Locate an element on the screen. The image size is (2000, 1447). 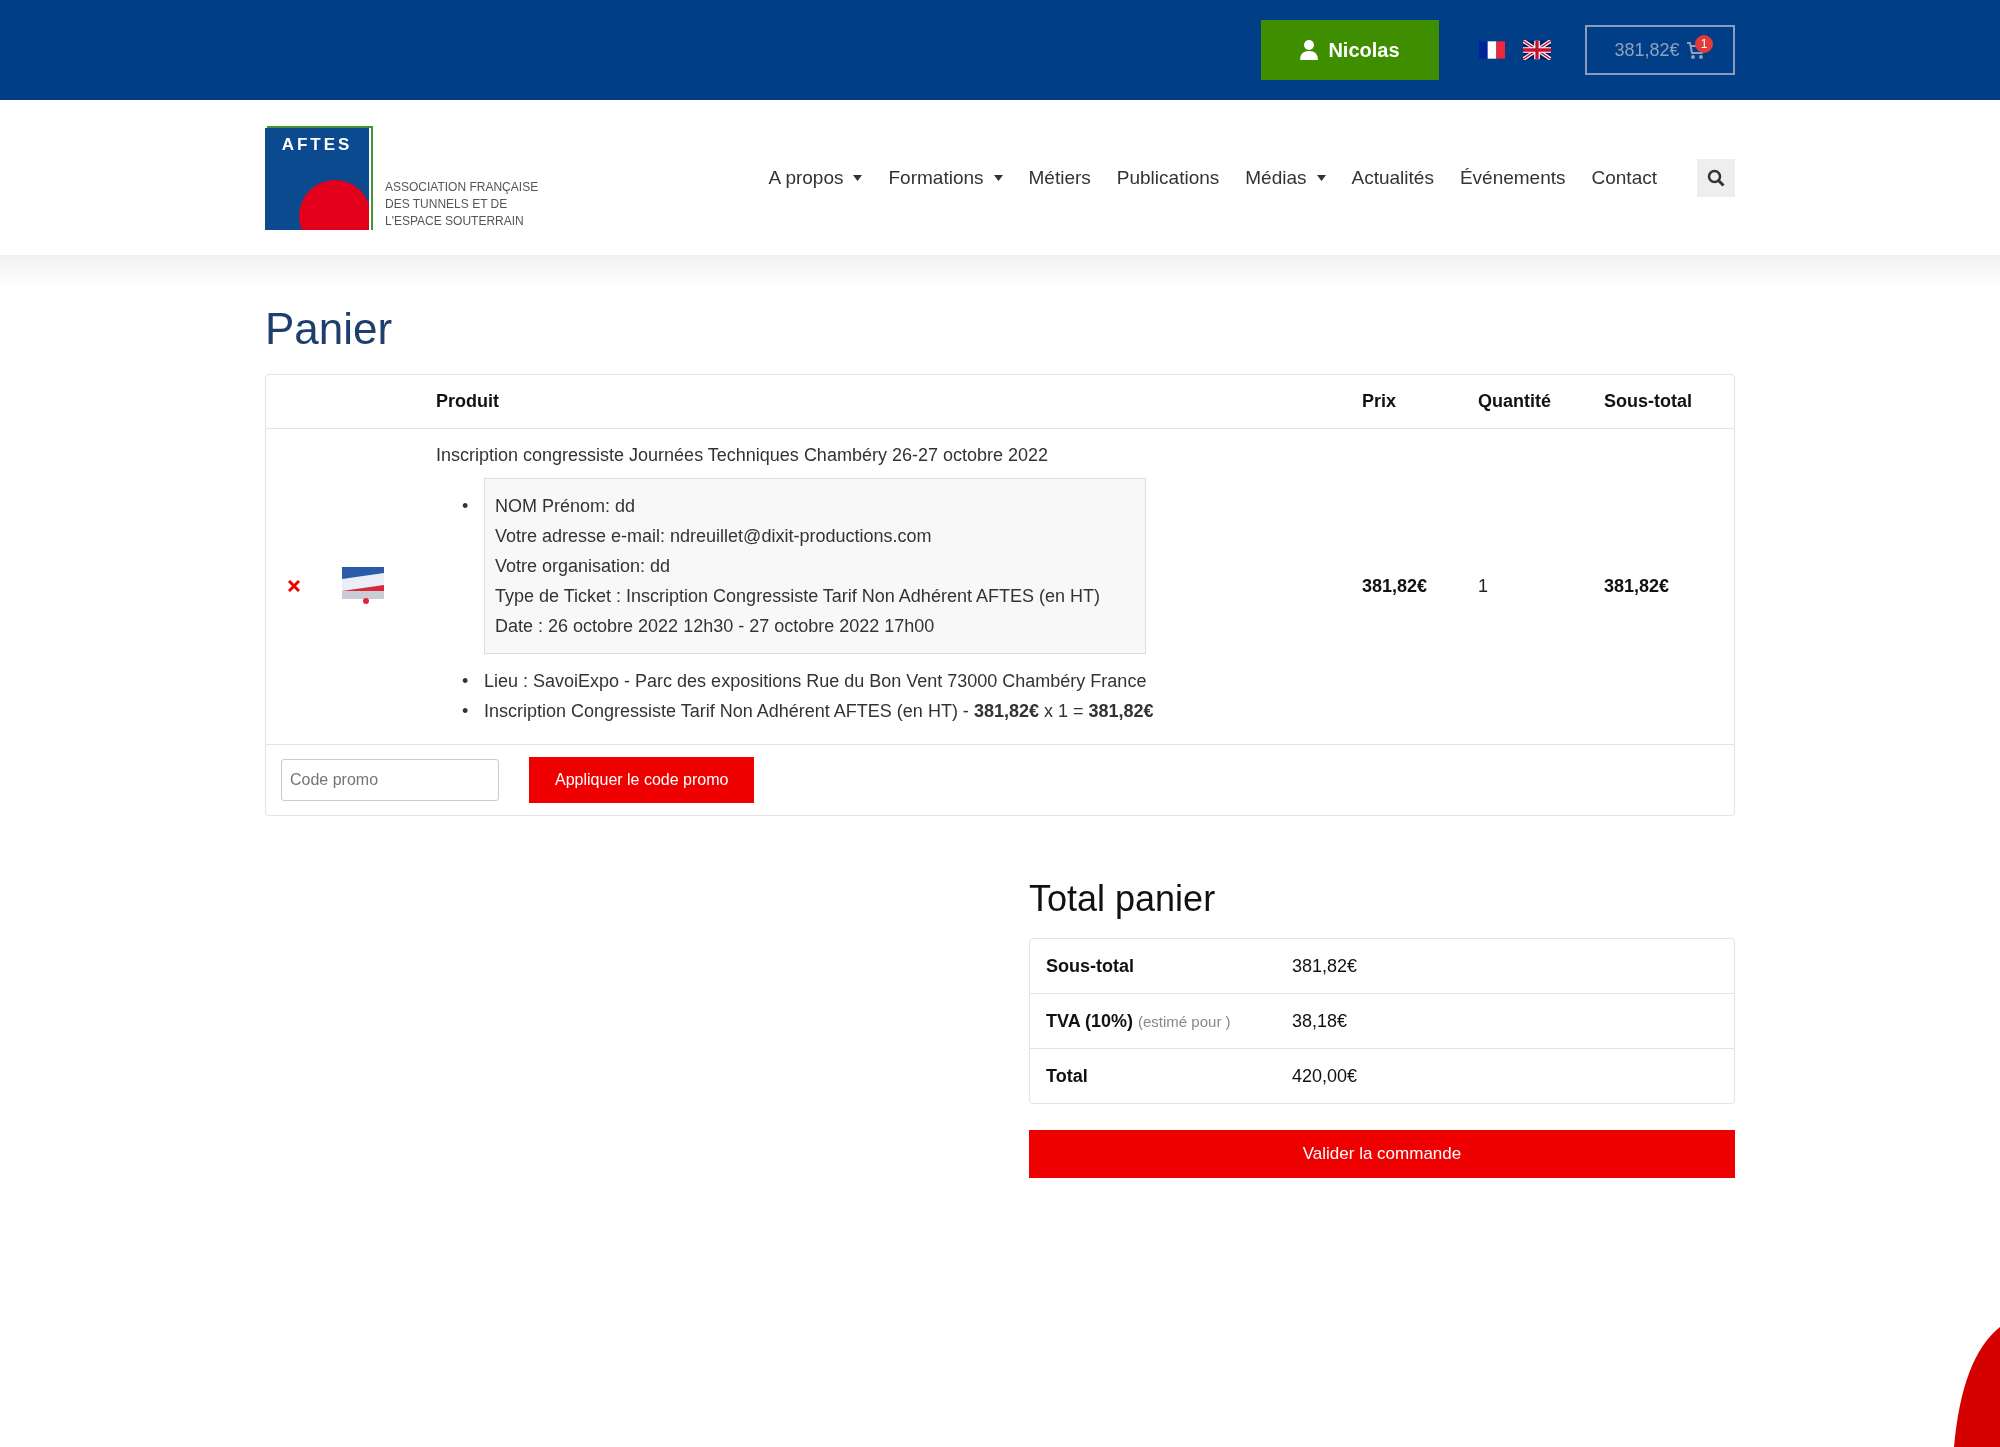
column-header: Quantité is located at coordinates (1514, 401).